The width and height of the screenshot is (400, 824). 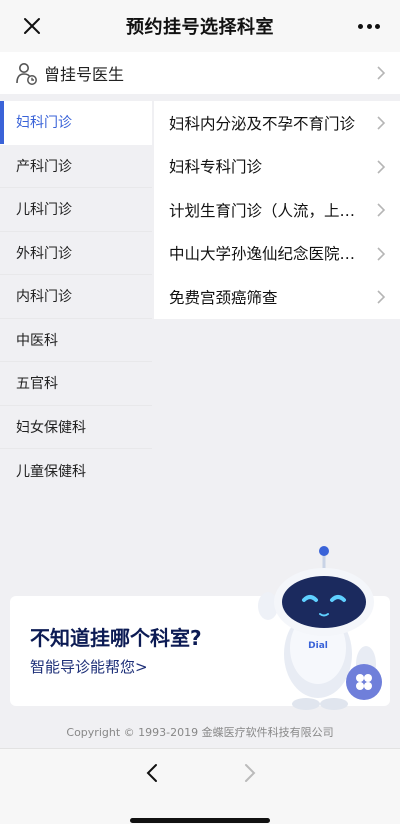 I want to click on sidebar-item-label: 内科门诊, so click(x=44, y=297).